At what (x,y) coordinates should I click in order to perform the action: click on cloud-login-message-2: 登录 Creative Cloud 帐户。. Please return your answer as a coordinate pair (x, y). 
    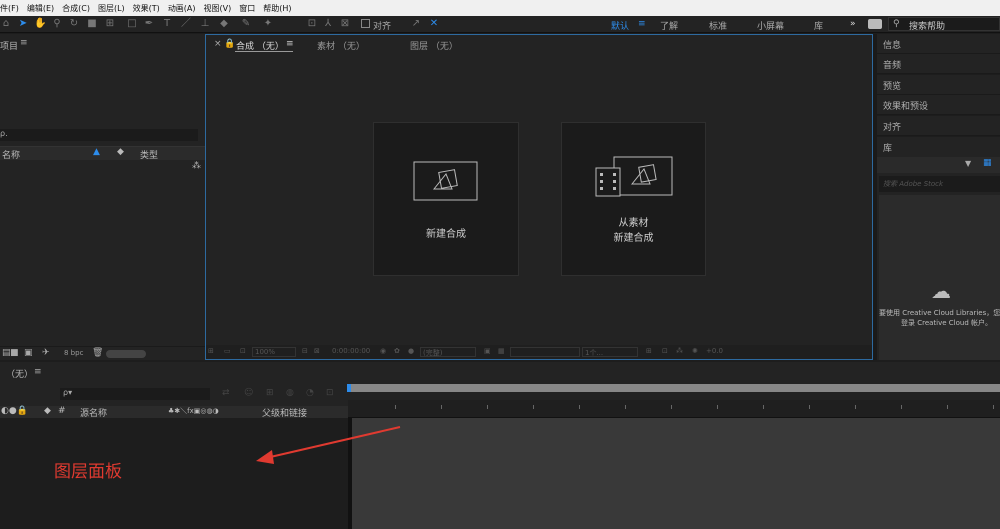
    Looking at the image, I should click on (946, 323).